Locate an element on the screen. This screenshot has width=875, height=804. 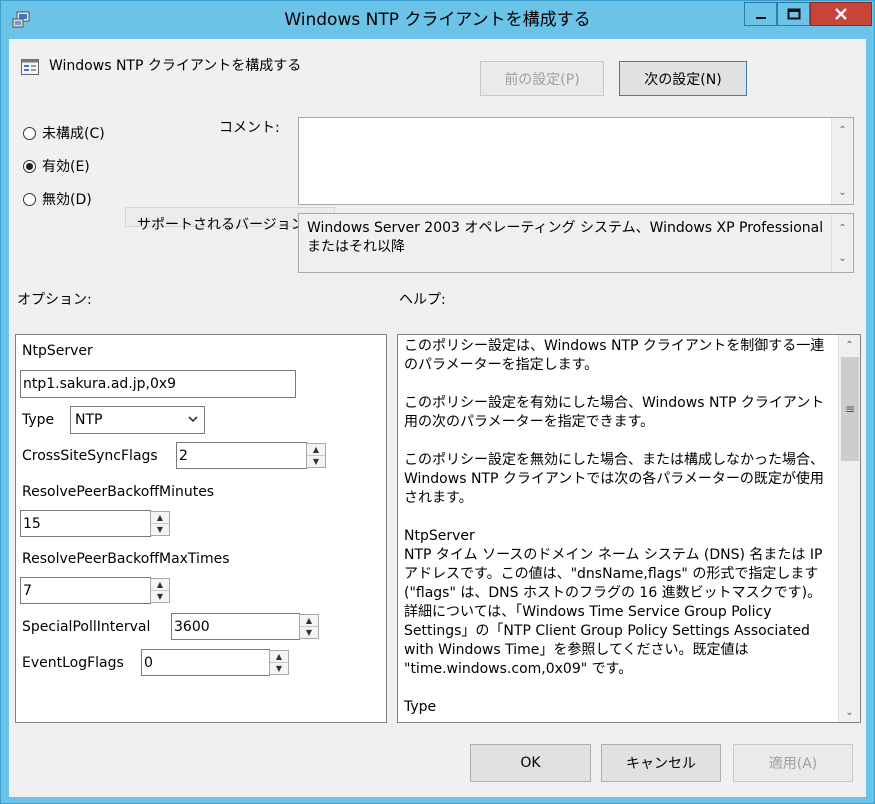
close-button is located at coordinates (841, 14).